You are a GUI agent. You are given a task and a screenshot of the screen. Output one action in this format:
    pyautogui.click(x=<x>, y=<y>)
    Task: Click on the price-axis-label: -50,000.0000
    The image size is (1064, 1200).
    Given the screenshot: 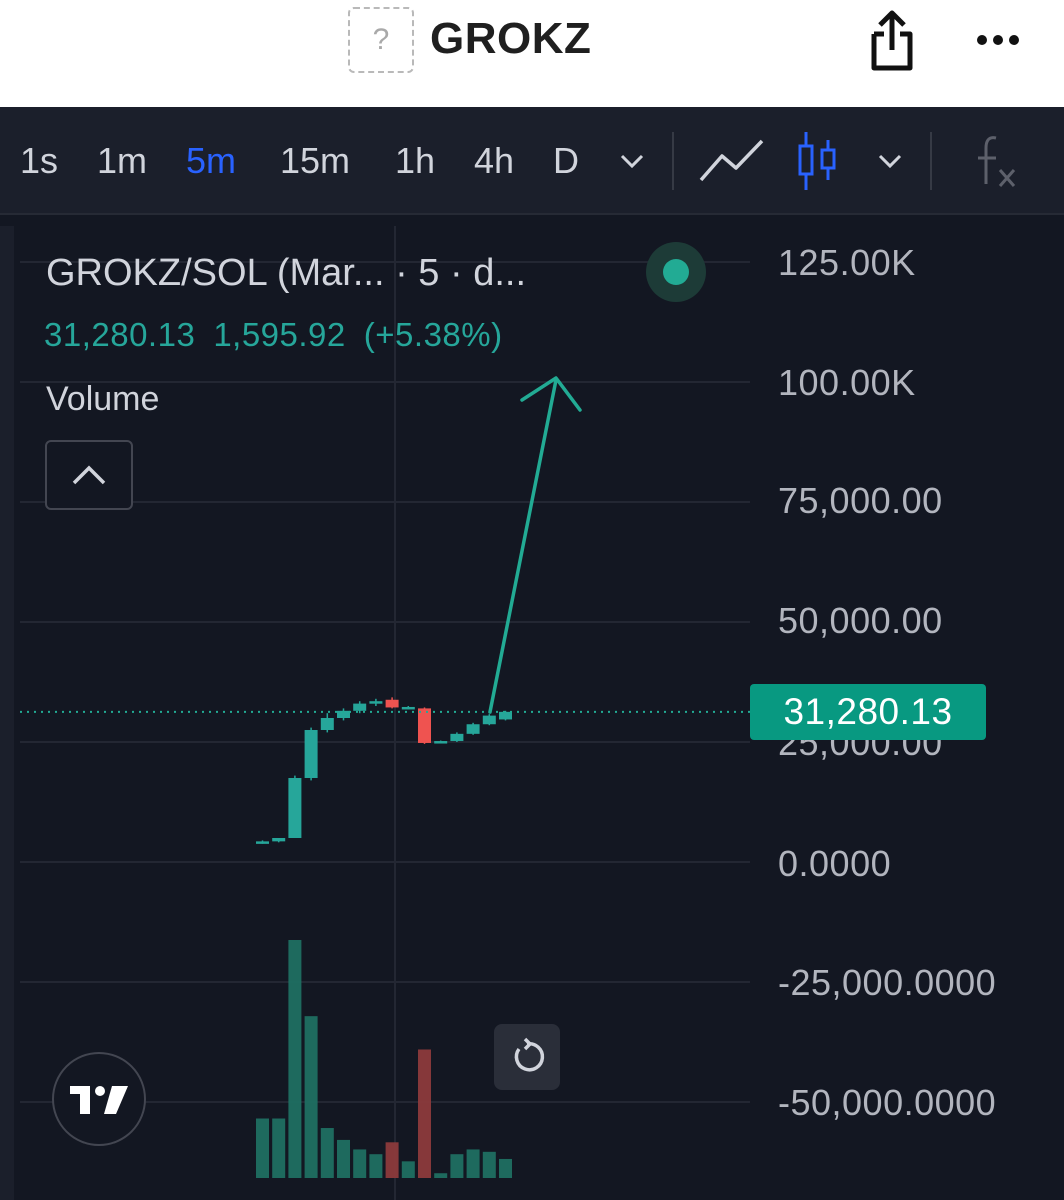 What is the action you would take?
    pyautogui.click(x=887, y=1102)
    